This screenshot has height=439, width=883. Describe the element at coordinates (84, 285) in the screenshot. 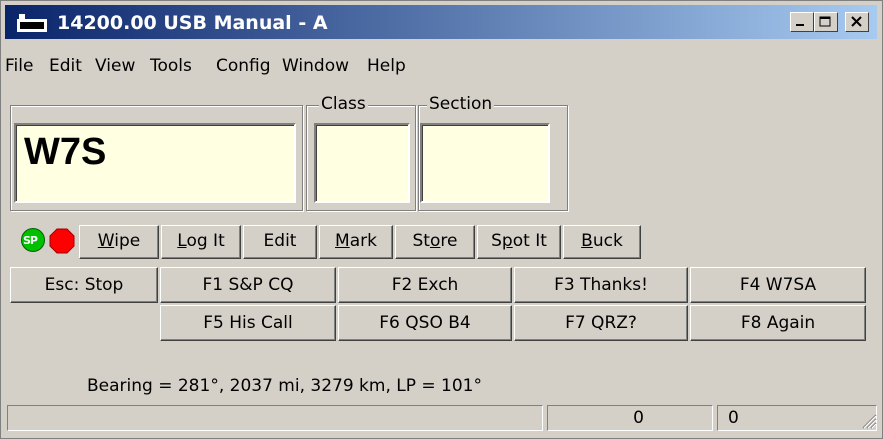

I see `esc-stop-button: Esc: Stop` at that location.